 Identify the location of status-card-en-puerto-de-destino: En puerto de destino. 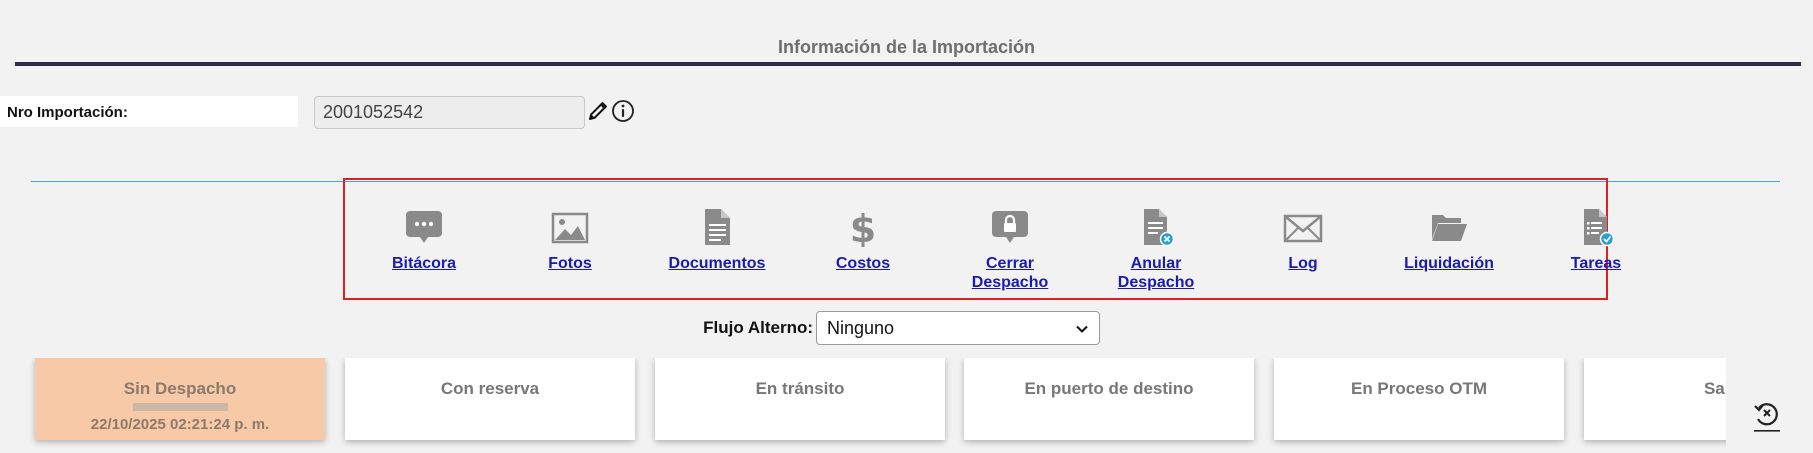
(1109, 399).